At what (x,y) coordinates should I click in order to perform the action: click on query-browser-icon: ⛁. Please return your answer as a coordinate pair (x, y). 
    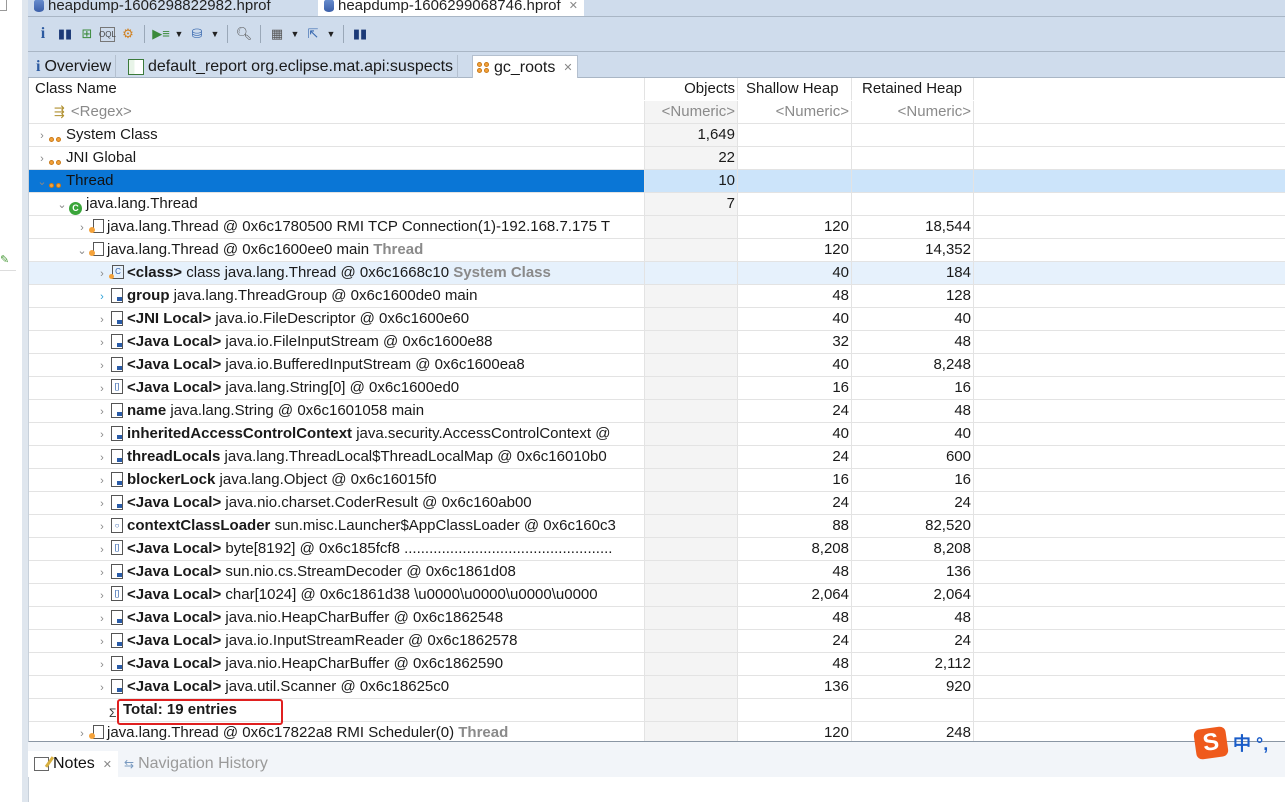
    Looking at the image, I should click on (197, 34).